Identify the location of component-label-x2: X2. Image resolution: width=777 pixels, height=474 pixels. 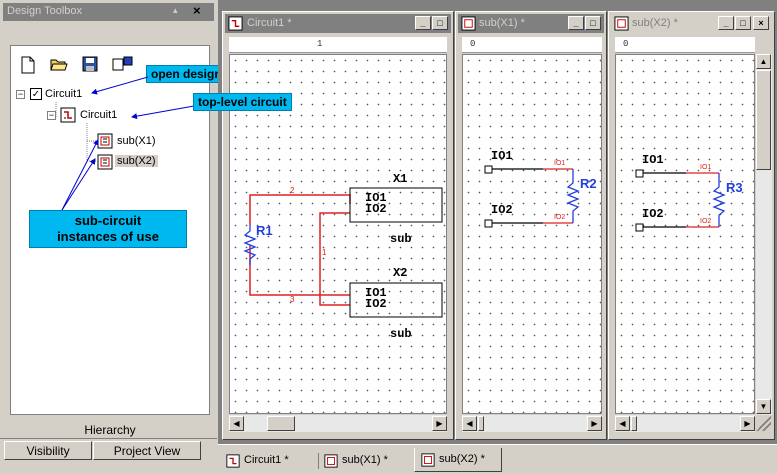
(400, 273).